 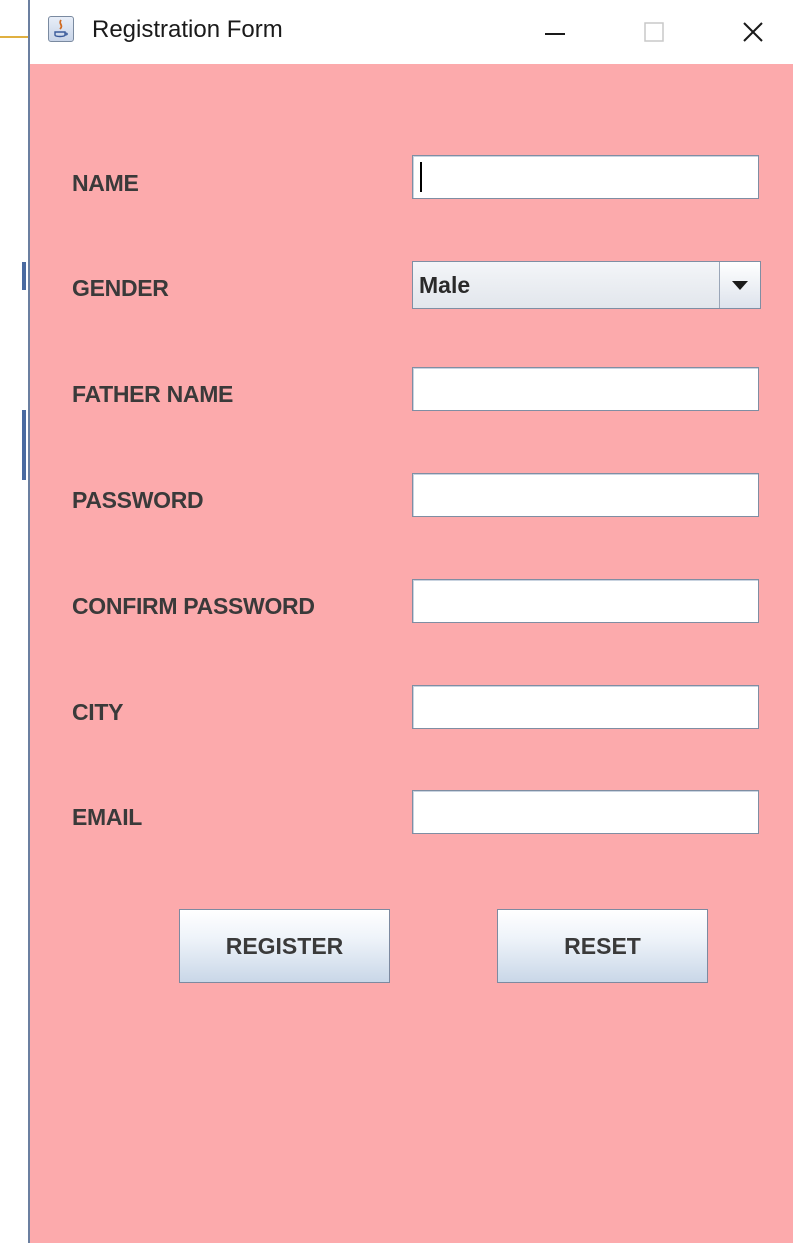 I want to click on email-label: EMAIL, so click(x=107, y=817).